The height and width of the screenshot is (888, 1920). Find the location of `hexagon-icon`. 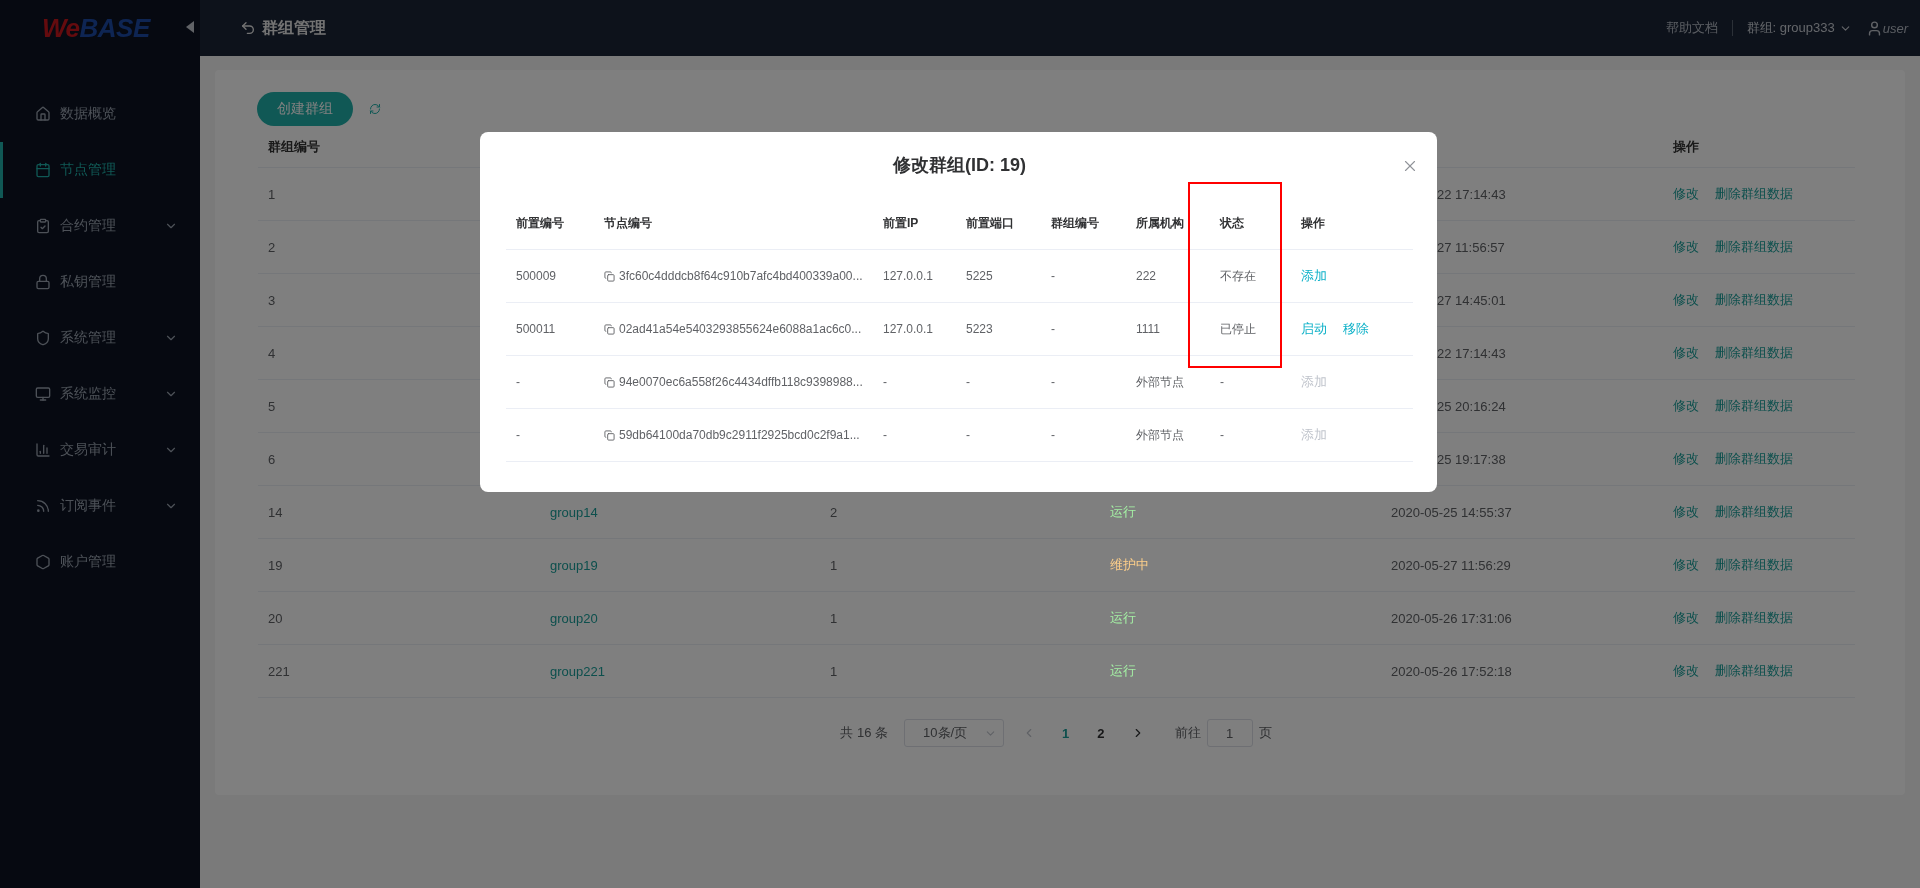

hexagon-icon is located at coordinates (43, 562).